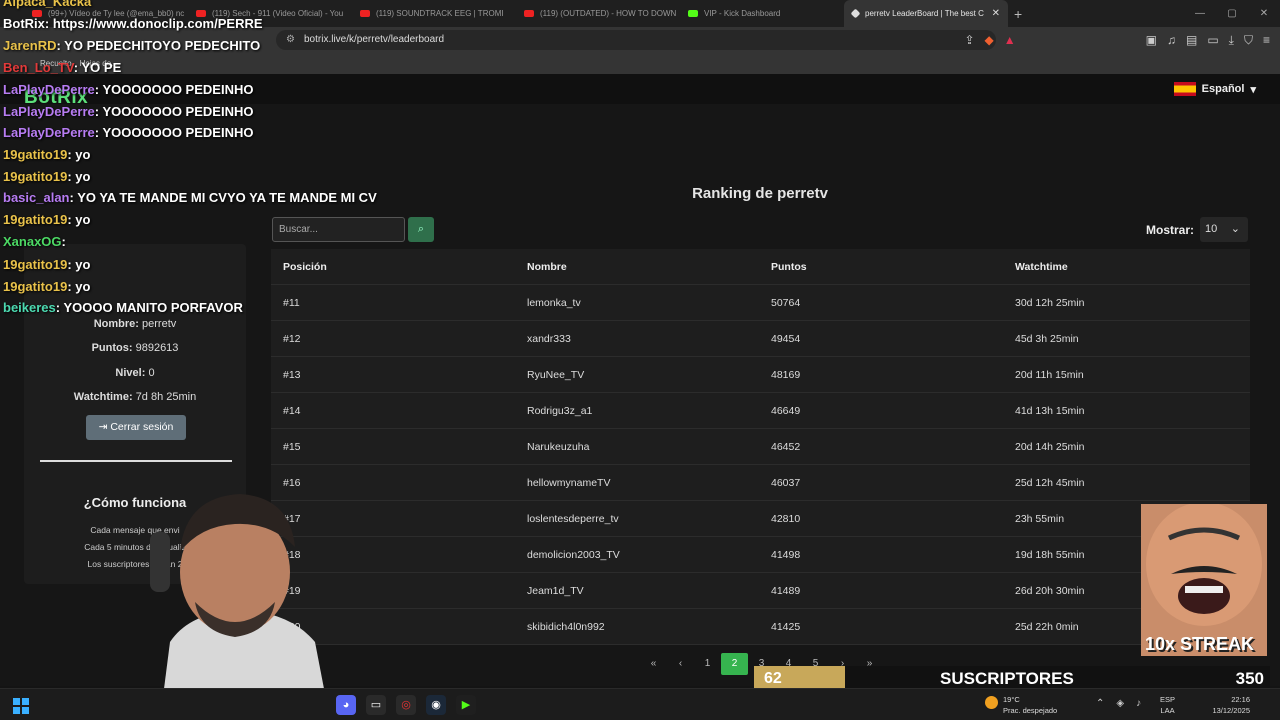 This screenshot has width=1280, height=720. I want to click on table-row: #18 demolicion2003_TV 41498 19d 18h 55min, so click(760, 555).